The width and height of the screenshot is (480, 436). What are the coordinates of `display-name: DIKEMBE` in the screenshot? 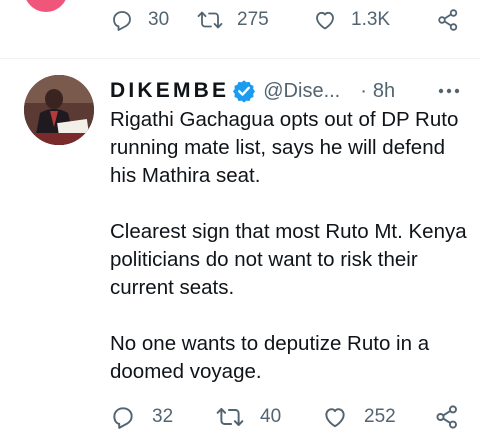 It's located at (169, 91).